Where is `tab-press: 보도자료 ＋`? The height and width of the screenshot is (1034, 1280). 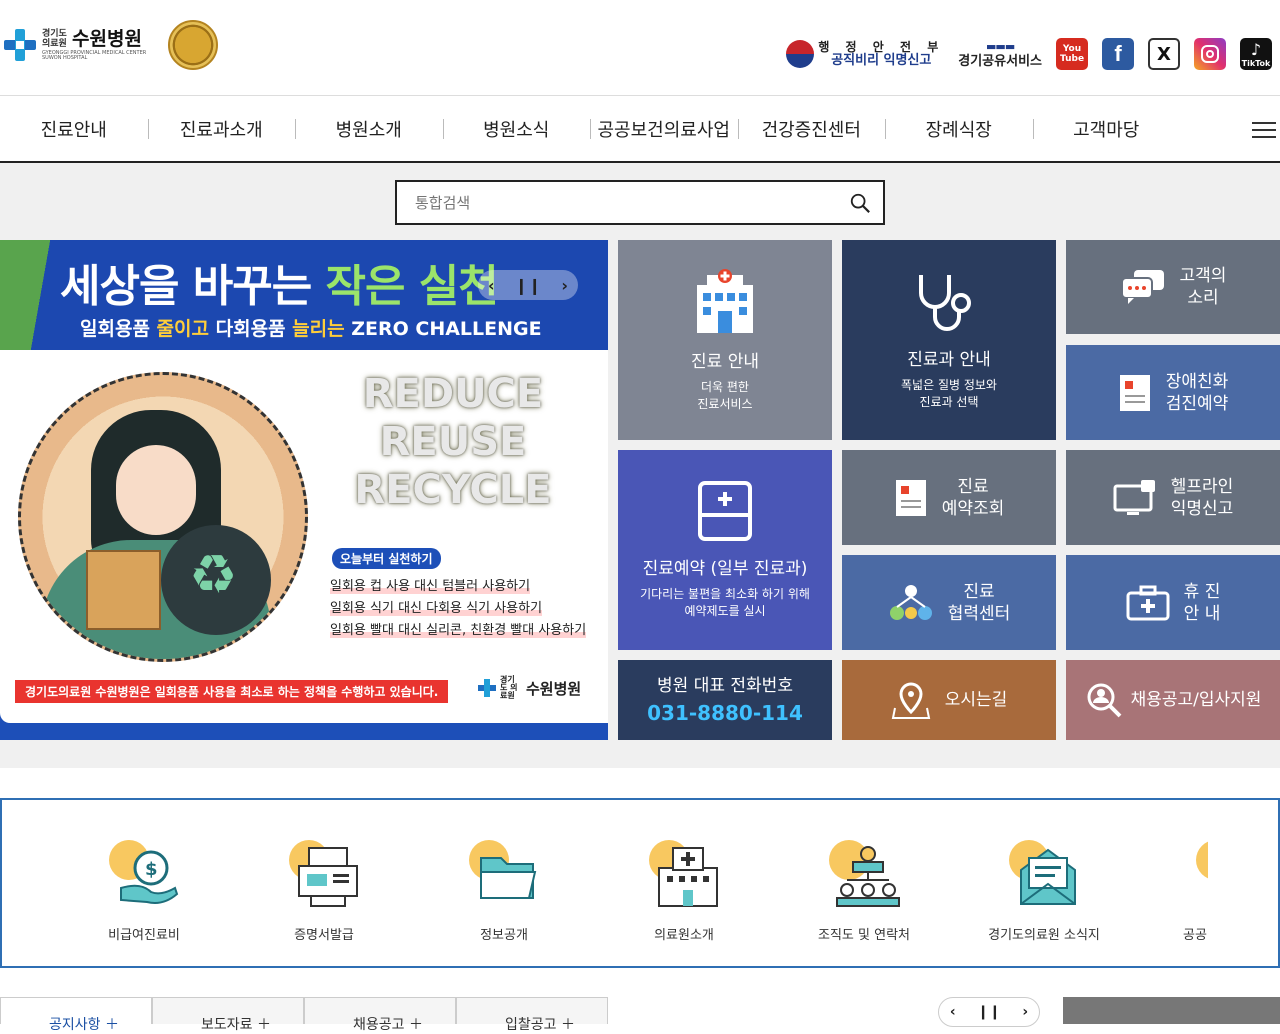
tab-press: 보도자료 ＋ is located at coordinates (228, 1015).